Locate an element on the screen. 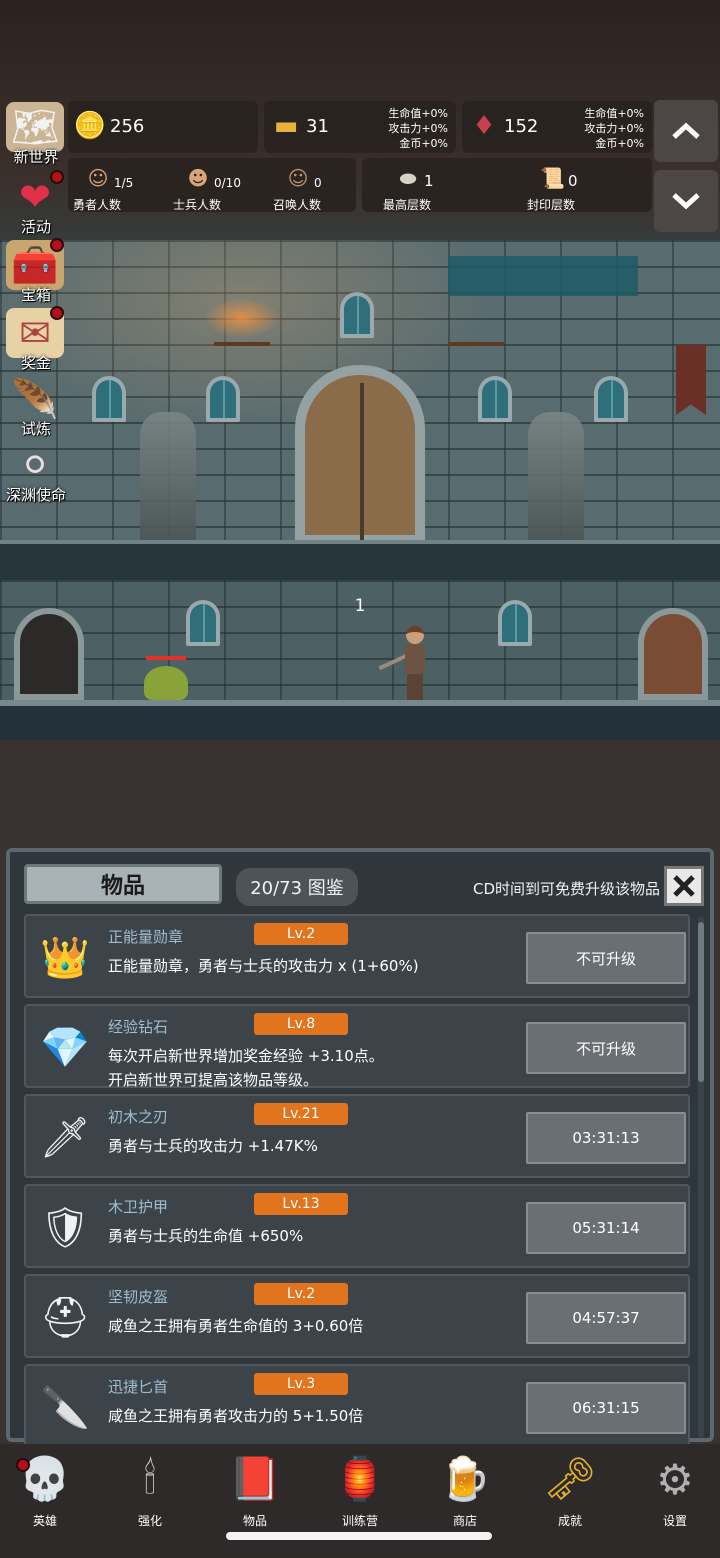 The image size is (720, 1558). summon-head-icon: ☺ is located at coordinates (298, 178).